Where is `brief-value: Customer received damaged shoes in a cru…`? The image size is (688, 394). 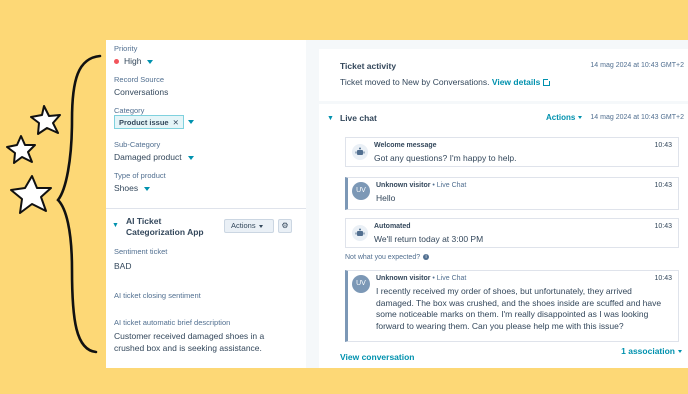
brief-value: Customer received damaged shoes in a cru… is located at coordinates (189, 342).